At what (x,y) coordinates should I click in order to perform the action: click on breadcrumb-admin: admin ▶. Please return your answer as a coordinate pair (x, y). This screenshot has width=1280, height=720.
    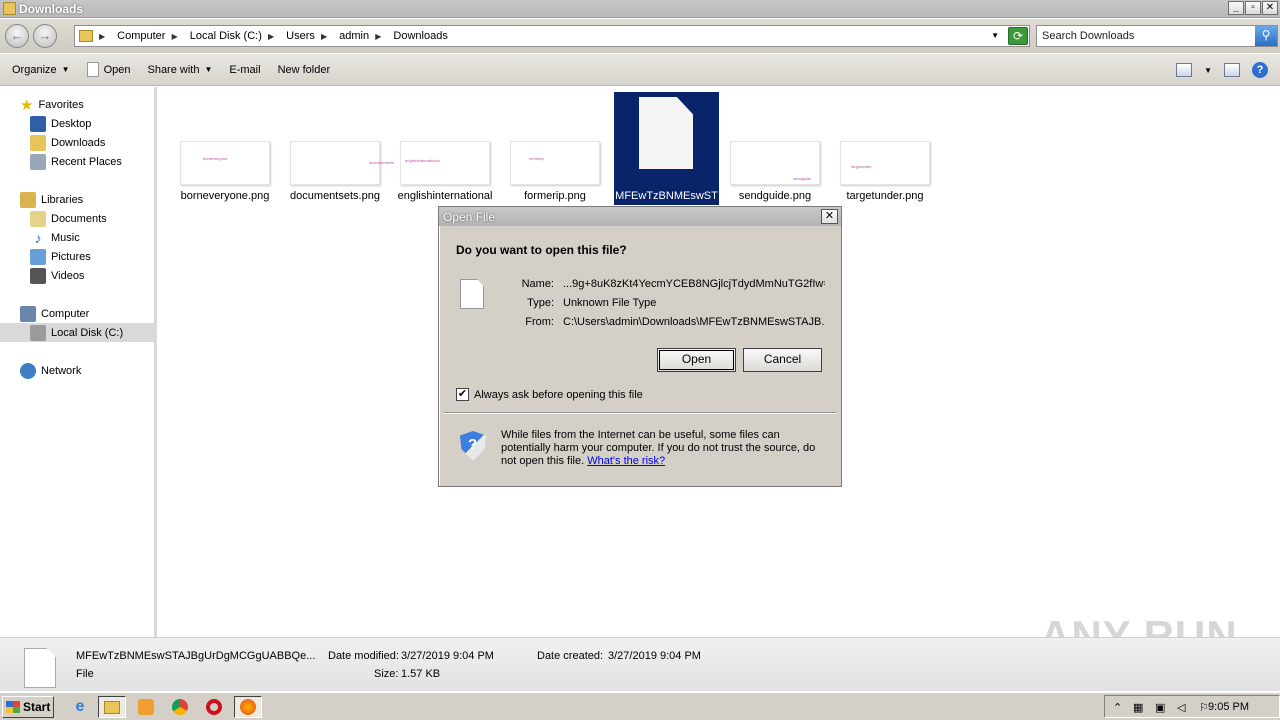
    Looking at the image, I should click on (363, 36).